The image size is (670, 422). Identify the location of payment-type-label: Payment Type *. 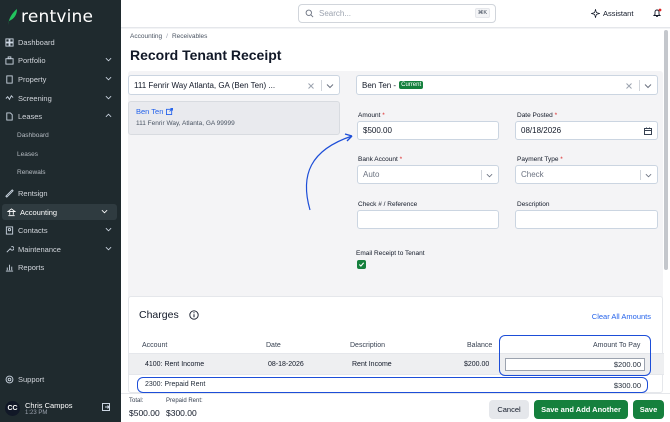
(540, 159).